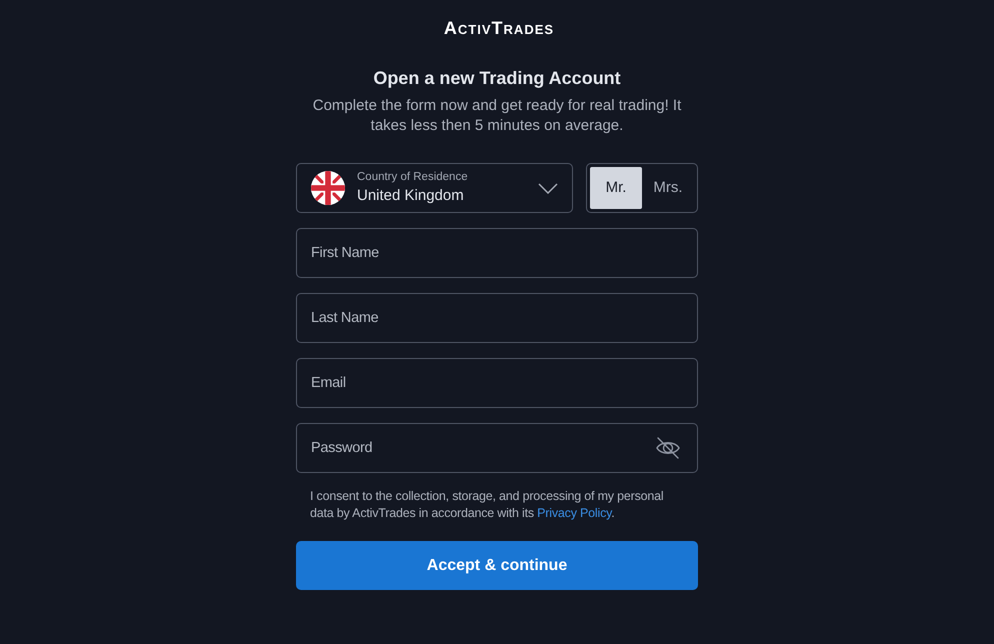 The image size is (994, 644). I want to click on input-field: Password, so click(497, 448).